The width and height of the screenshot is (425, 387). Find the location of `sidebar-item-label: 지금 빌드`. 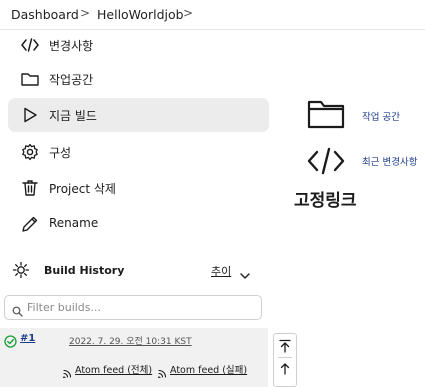

sidebar-item-label: 지금 빌드 is located at coordinates (73, 116).